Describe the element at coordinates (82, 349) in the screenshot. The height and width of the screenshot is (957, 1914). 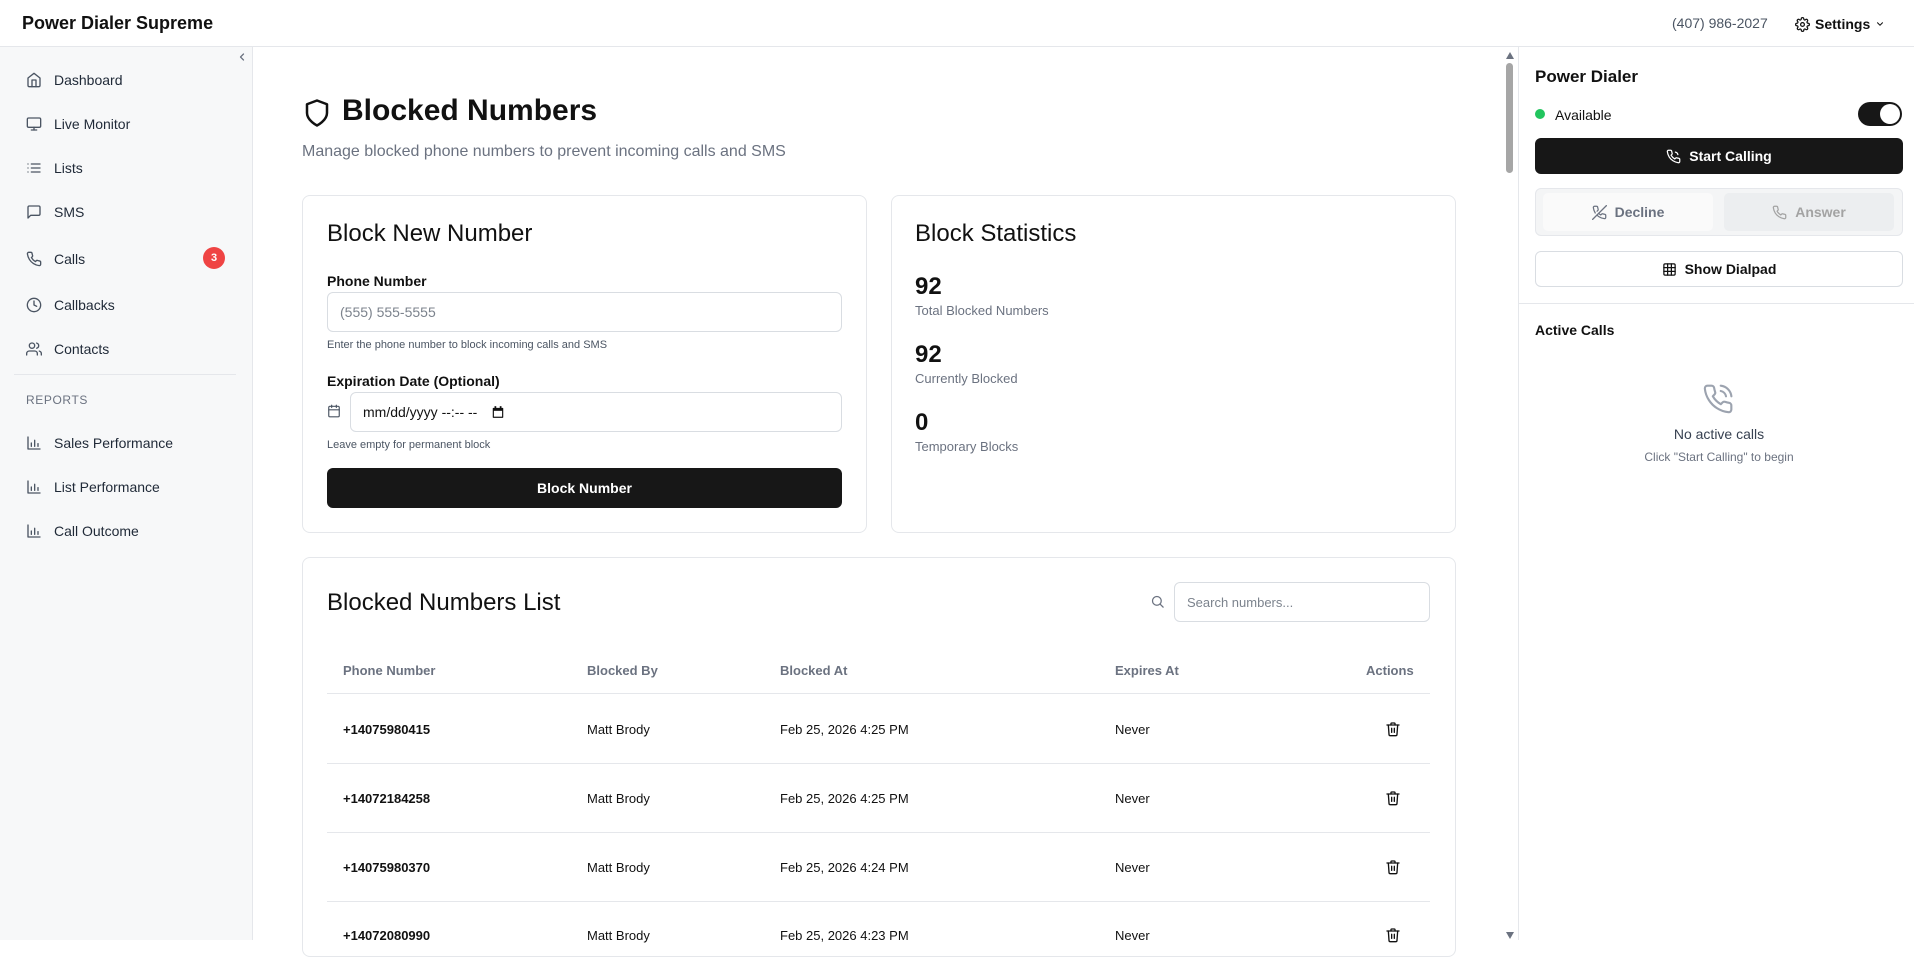
I see `sidebar-item-label: Contacts` at that location.